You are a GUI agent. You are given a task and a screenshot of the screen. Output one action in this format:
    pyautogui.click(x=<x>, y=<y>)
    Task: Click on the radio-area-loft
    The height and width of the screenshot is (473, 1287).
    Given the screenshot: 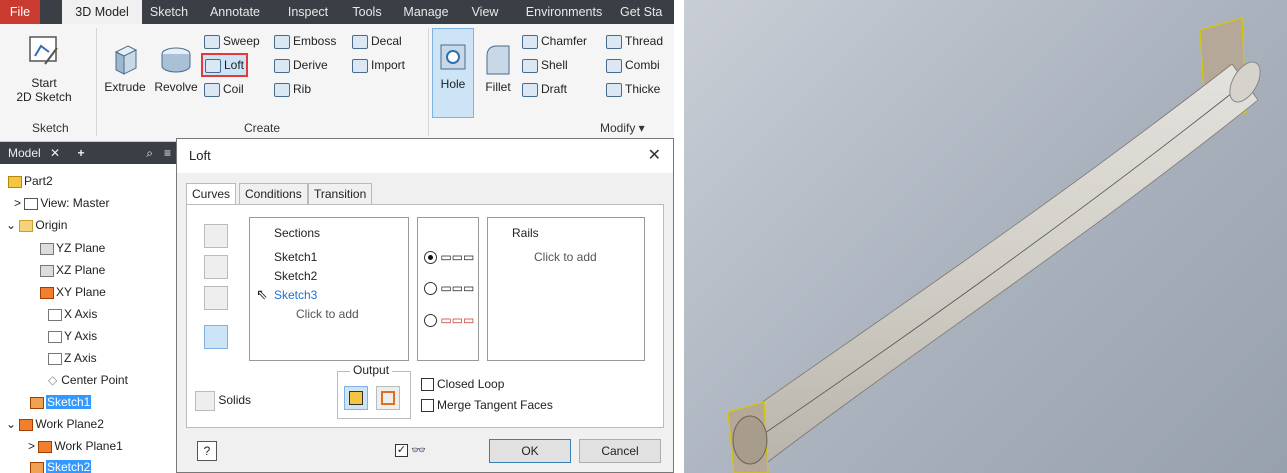 What is the action you would take?
    pyautogui.click(x=430, y=321)
    